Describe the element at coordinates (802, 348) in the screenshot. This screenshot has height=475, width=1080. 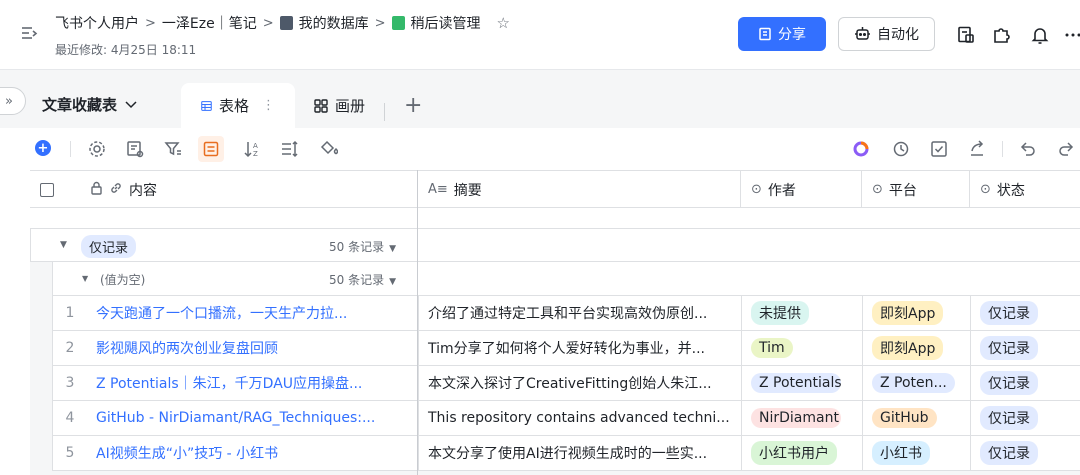
I see `cell-author: Tim` at that location.